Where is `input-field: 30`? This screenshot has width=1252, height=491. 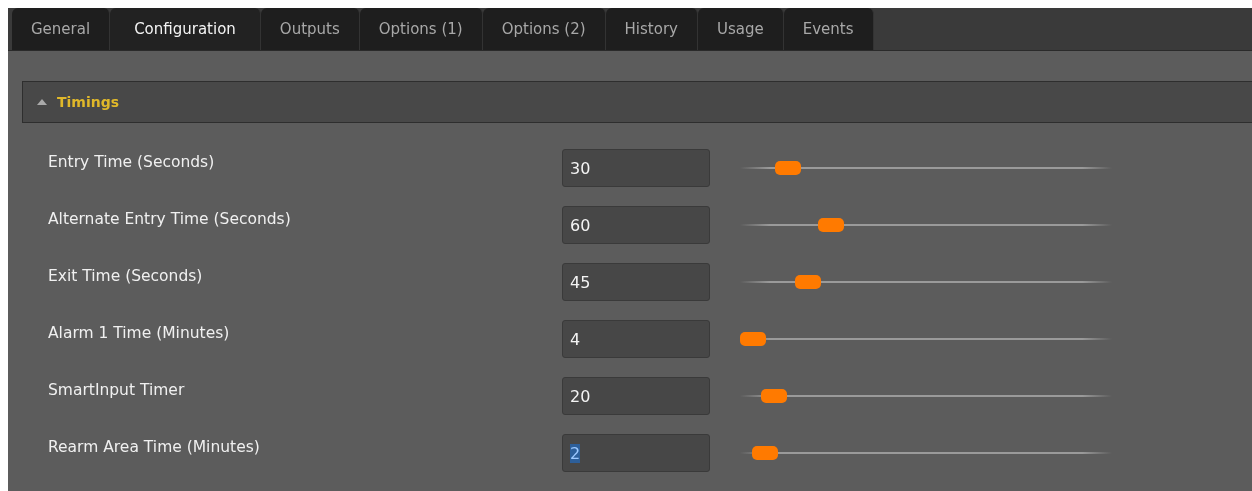 input-field: 30 is located at coordinates (636, 168).